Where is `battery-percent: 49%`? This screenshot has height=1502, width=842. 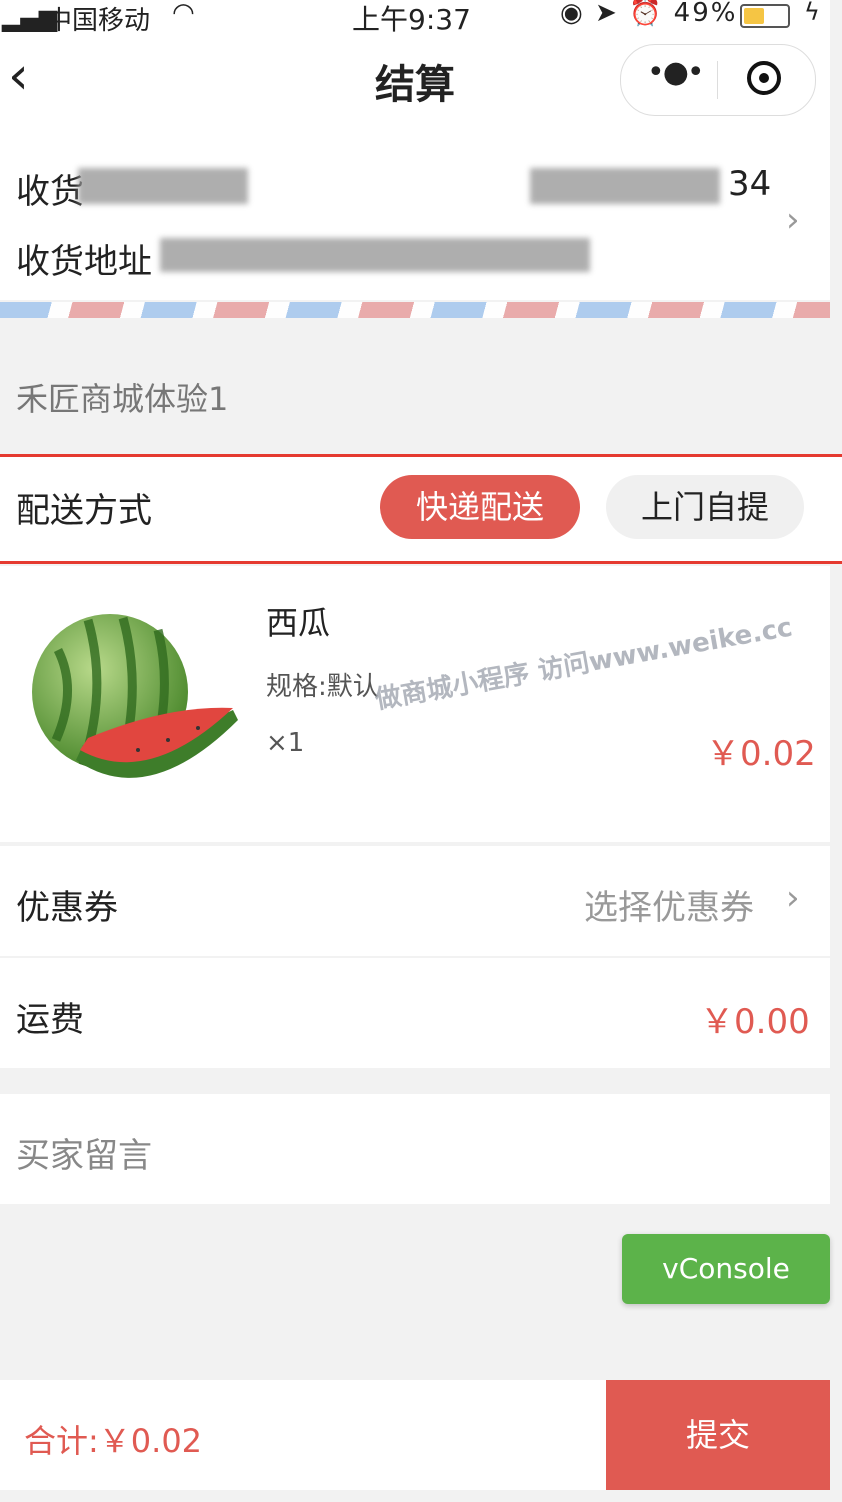
battery-percent: 49% is located at coordinates (705, 14).